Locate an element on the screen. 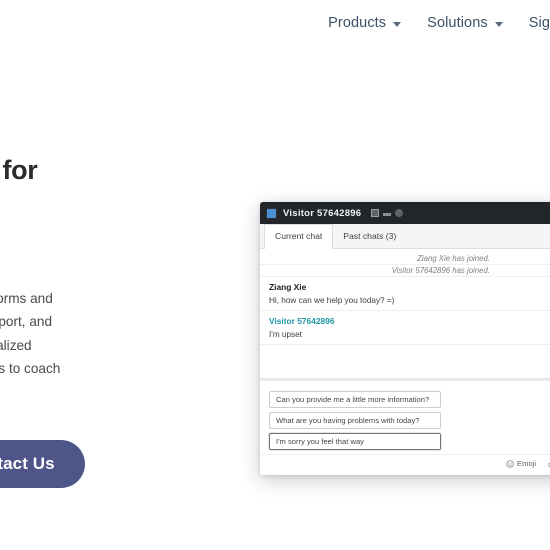  emoji-label: Emoji is located at coordinates (527, 463).